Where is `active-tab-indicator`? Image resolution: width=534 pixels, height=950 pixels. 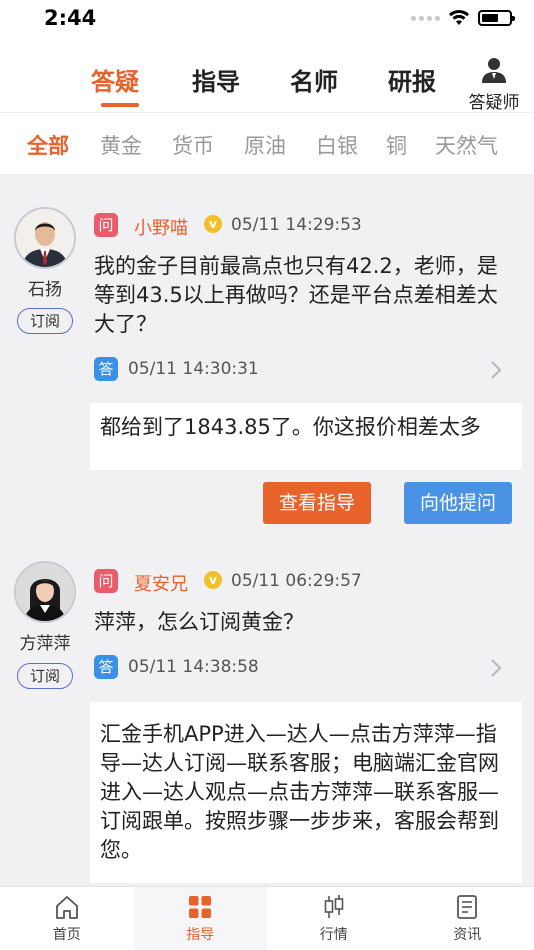
active-tab-indicator is located at coordinates (120, 105).